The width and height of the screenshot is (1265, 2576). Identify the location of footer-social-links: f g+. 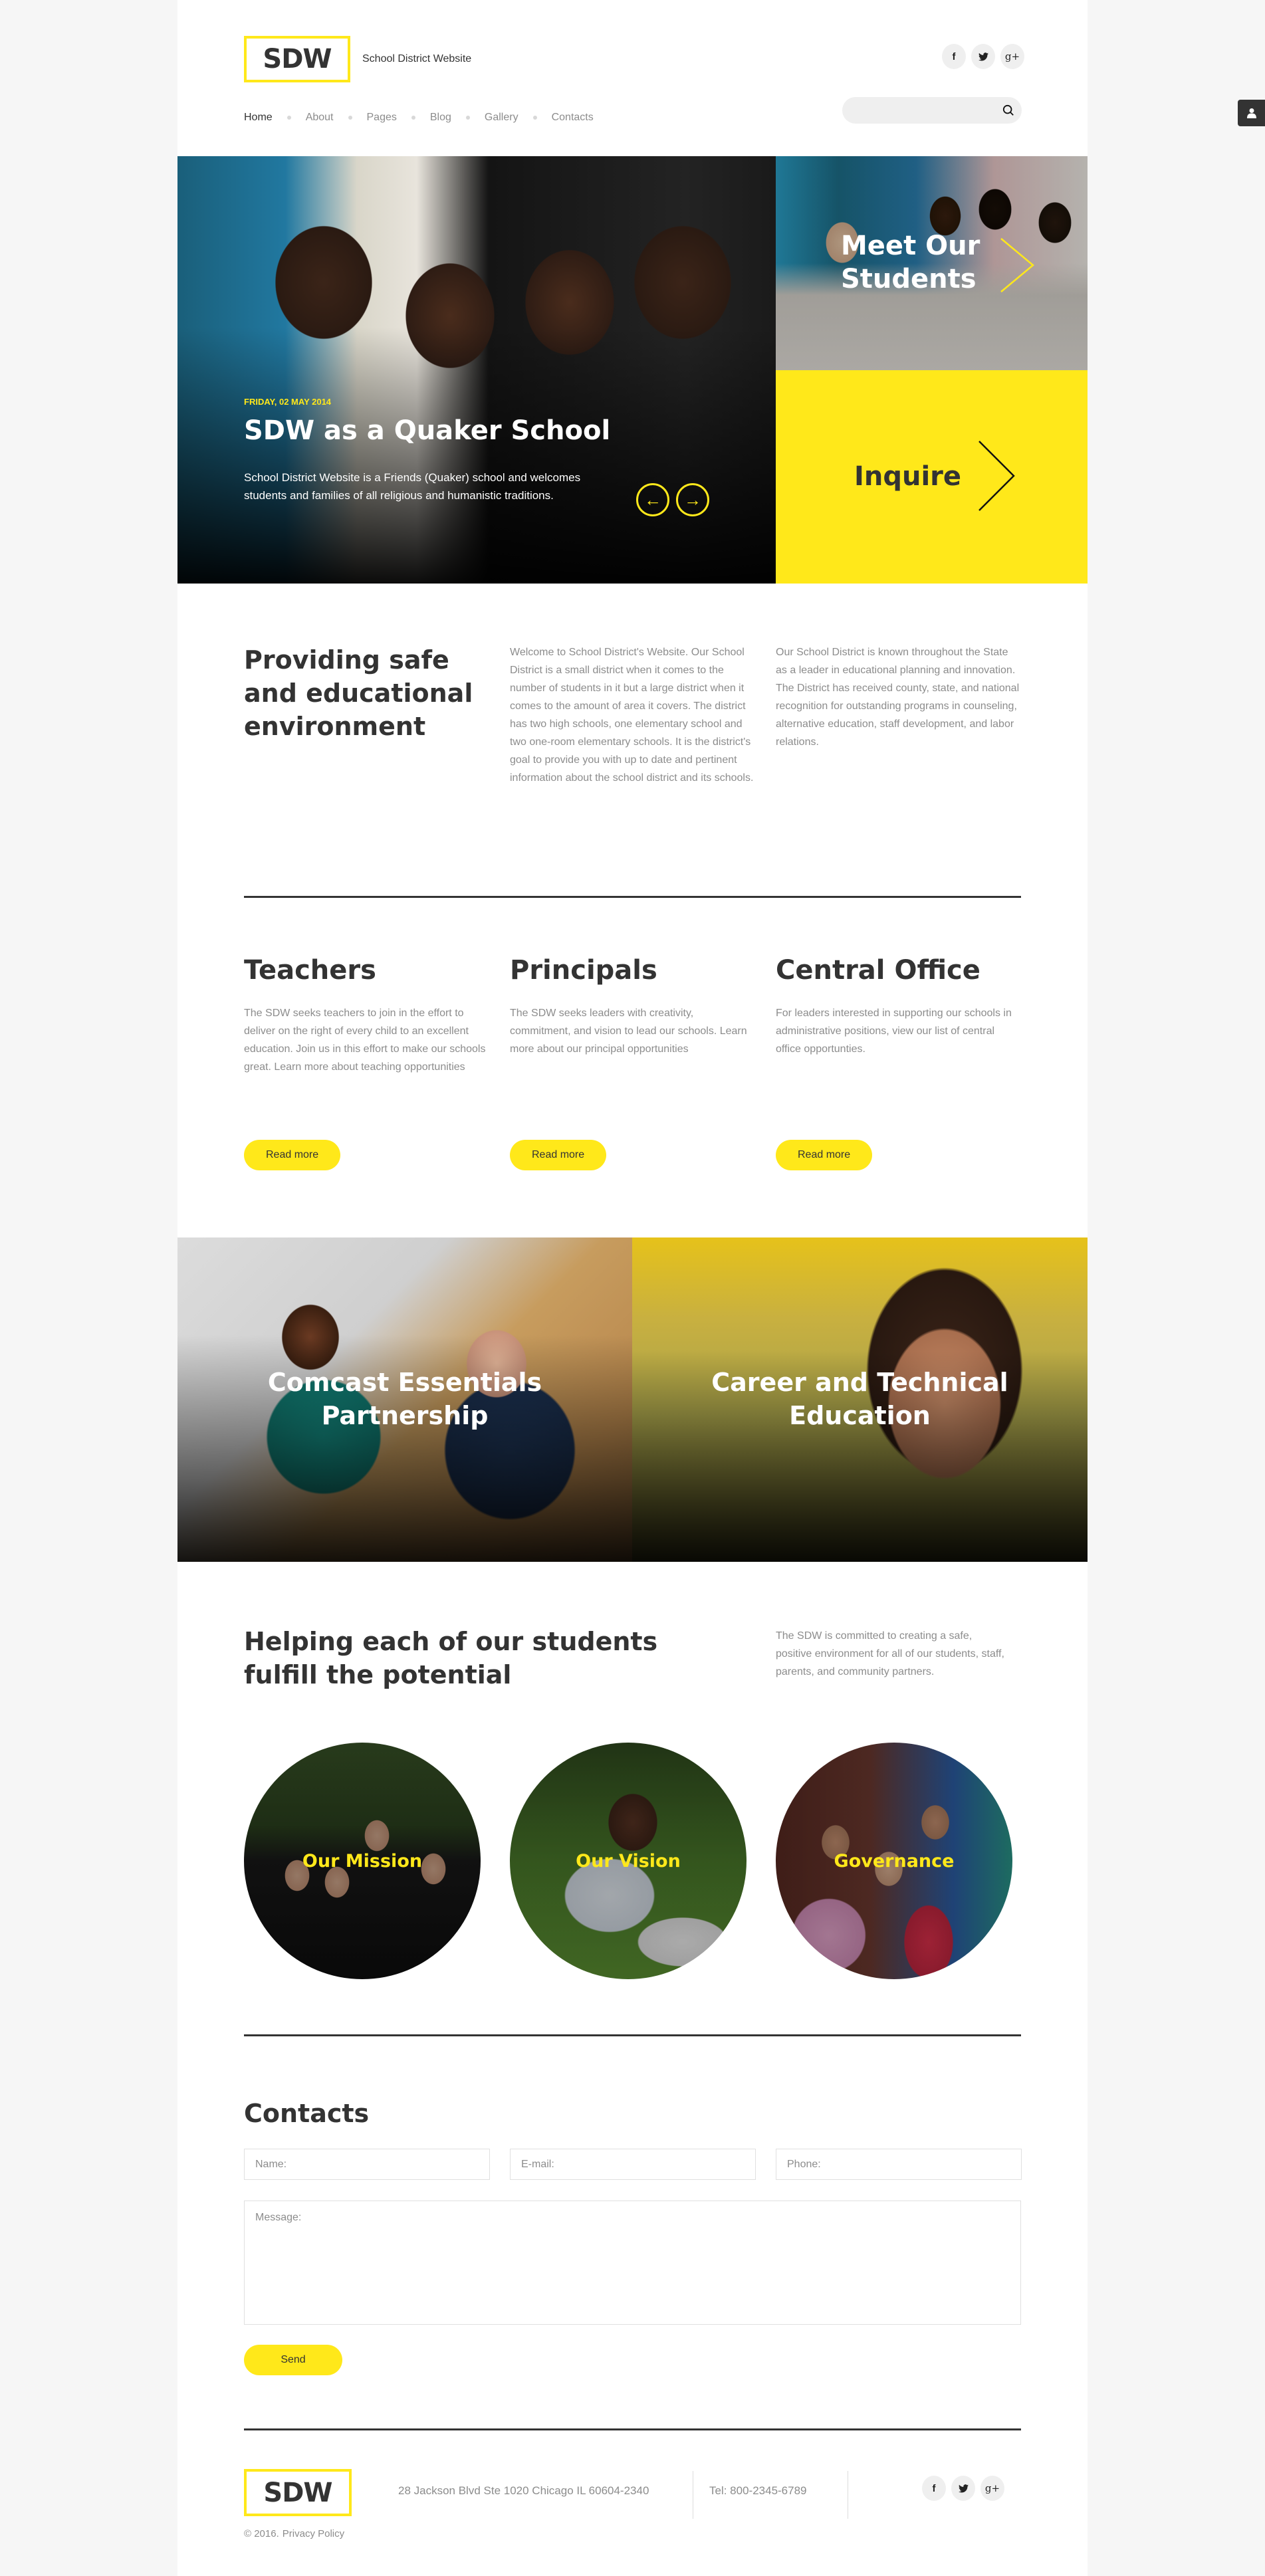
(963, 2488).